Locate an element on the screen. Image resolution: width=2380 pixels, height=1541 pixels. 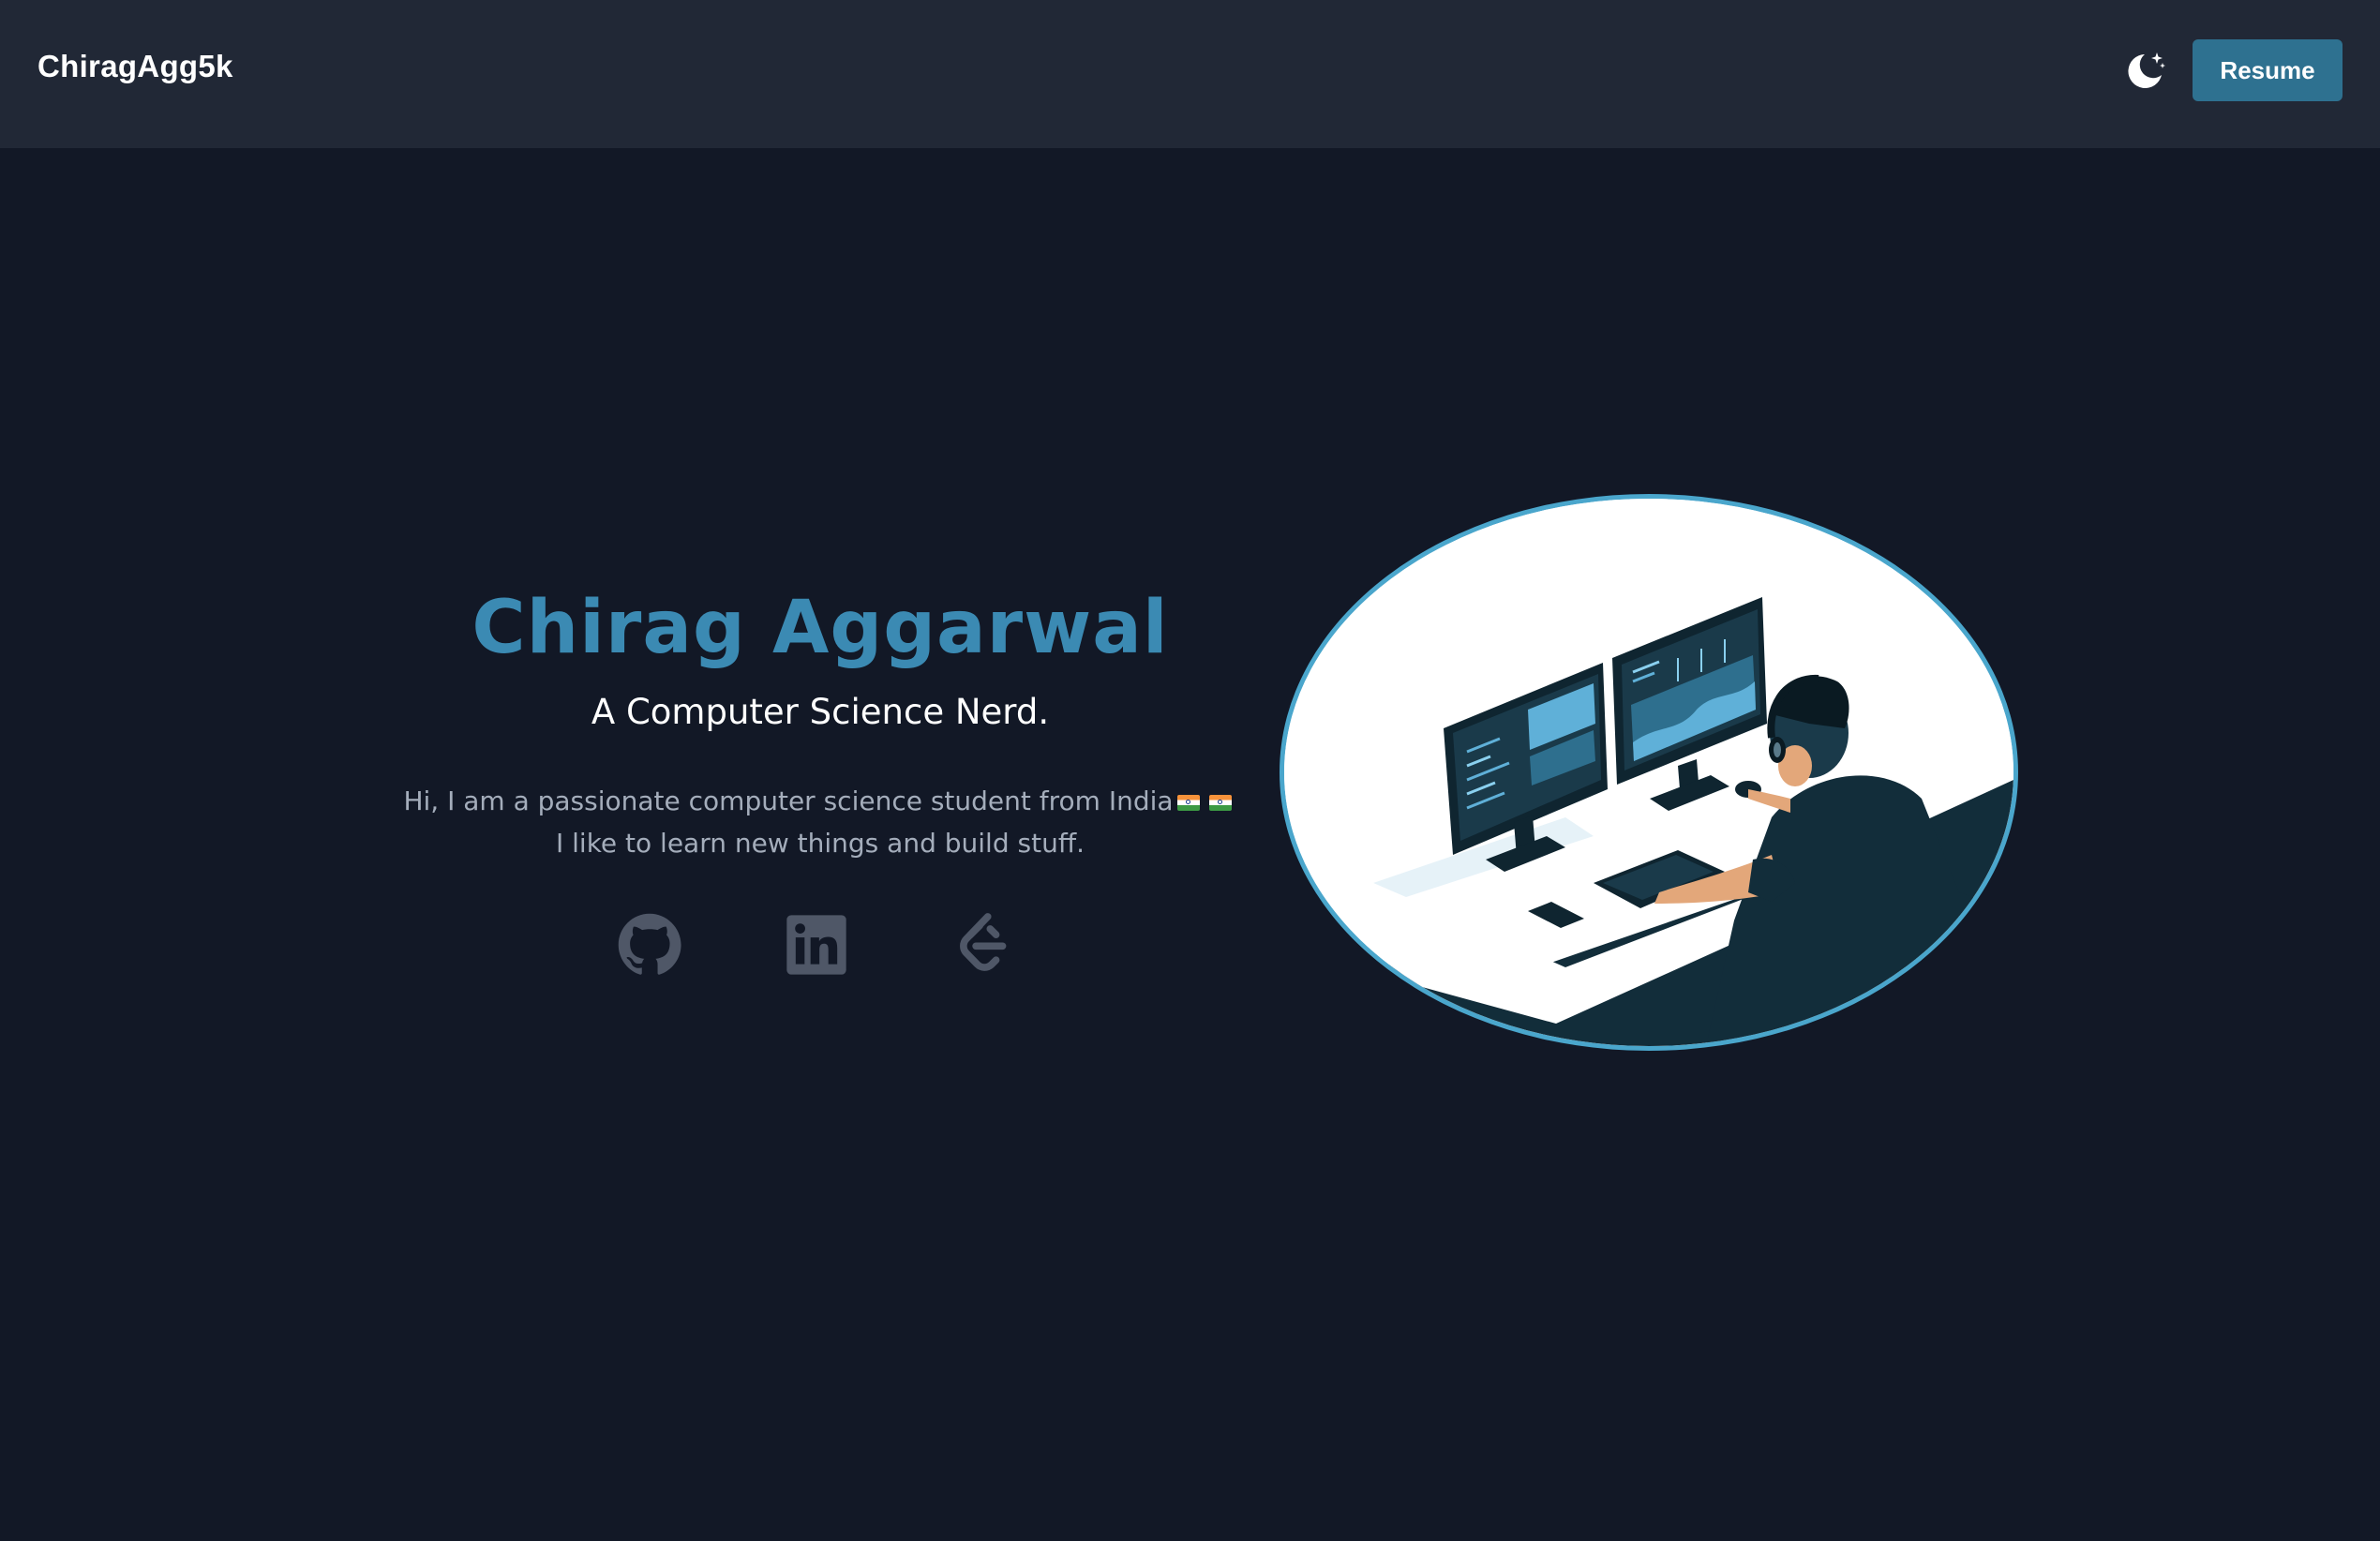
github-link is located at coordinates (649, 944).